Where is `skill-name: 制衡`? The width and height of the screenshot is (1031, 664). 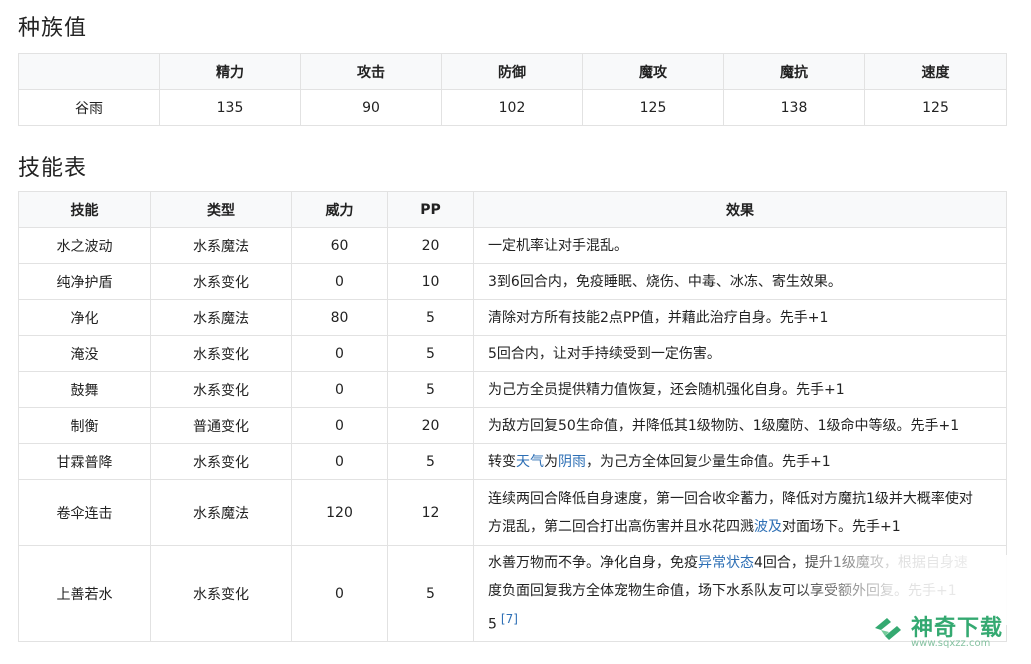
skill-name: 制衡 is located at coordinates (84, 425).